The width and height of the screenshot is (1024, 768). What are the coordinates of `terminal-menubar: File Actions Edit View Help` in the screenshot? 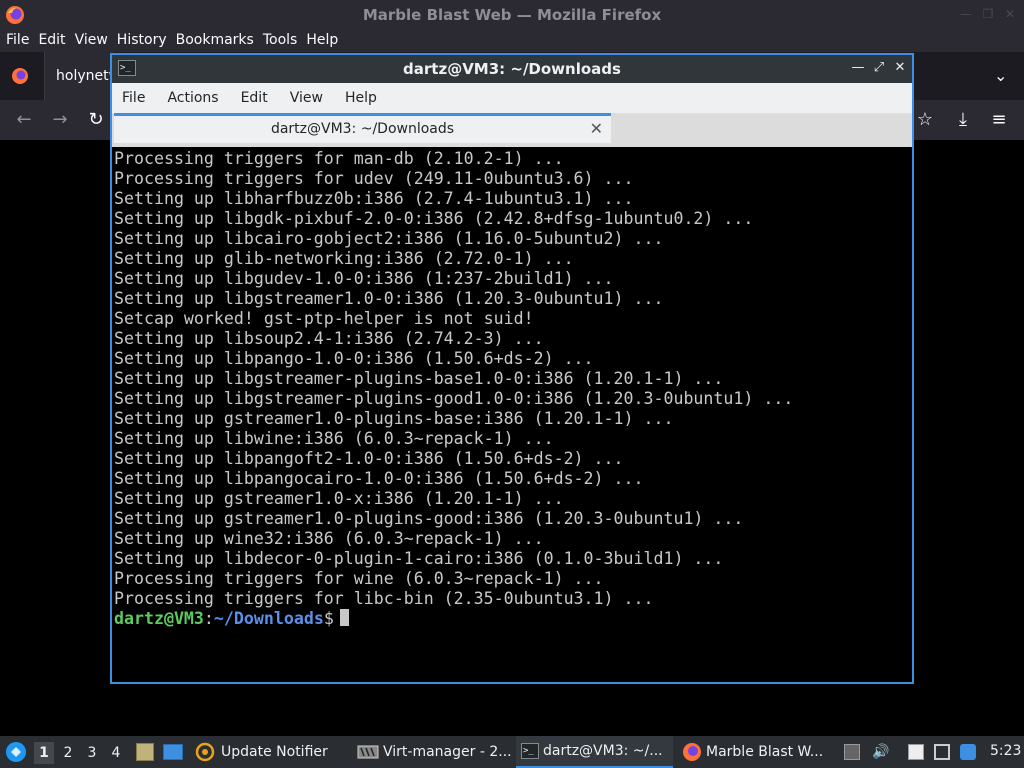 It's located at (512, 98).